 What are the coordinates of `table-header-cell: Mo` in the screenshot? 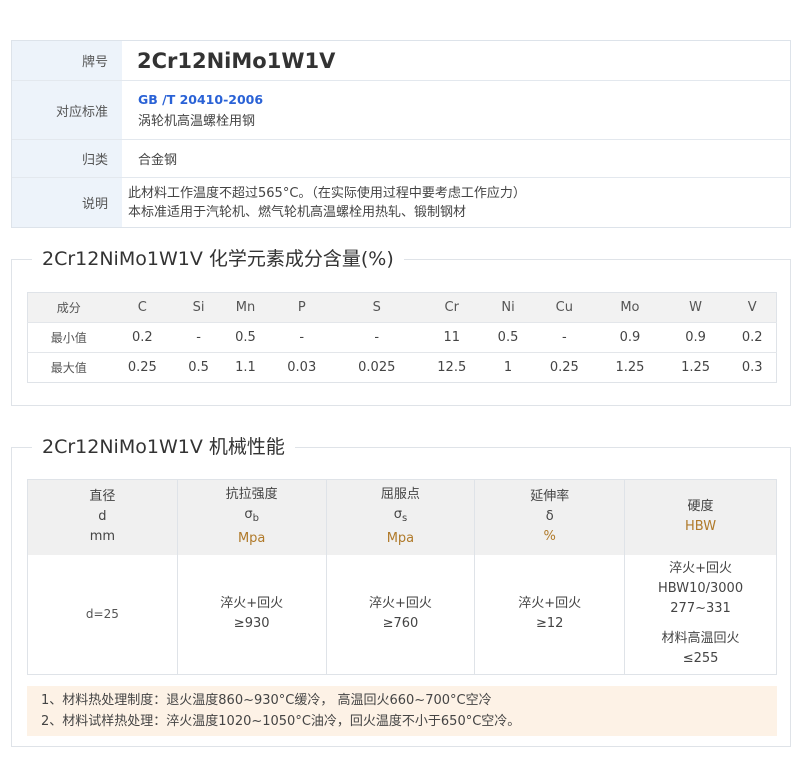 It's located at (630, 307).